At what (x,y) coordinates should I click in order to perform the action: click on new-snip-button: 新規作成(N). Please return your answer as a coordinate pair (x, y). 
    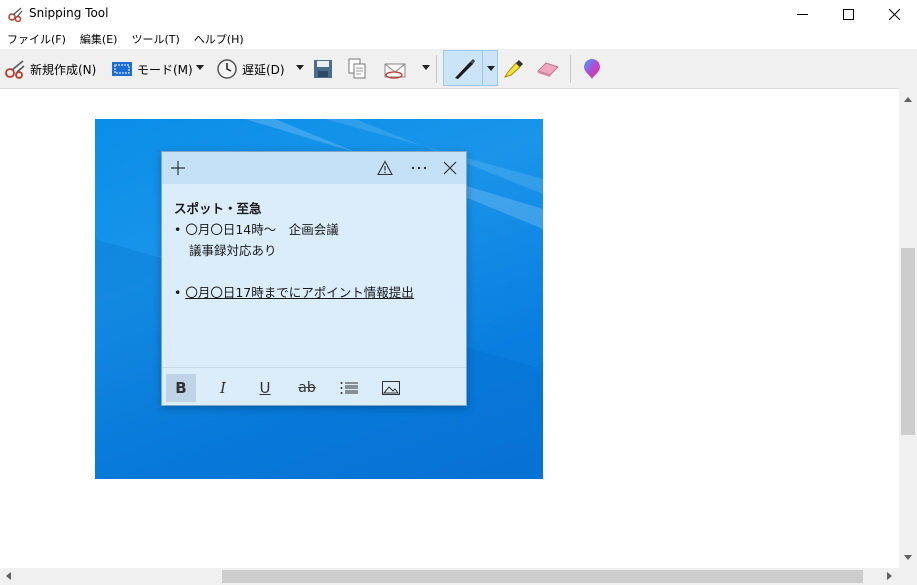
    Looking at the image, I should click on (50, 69).